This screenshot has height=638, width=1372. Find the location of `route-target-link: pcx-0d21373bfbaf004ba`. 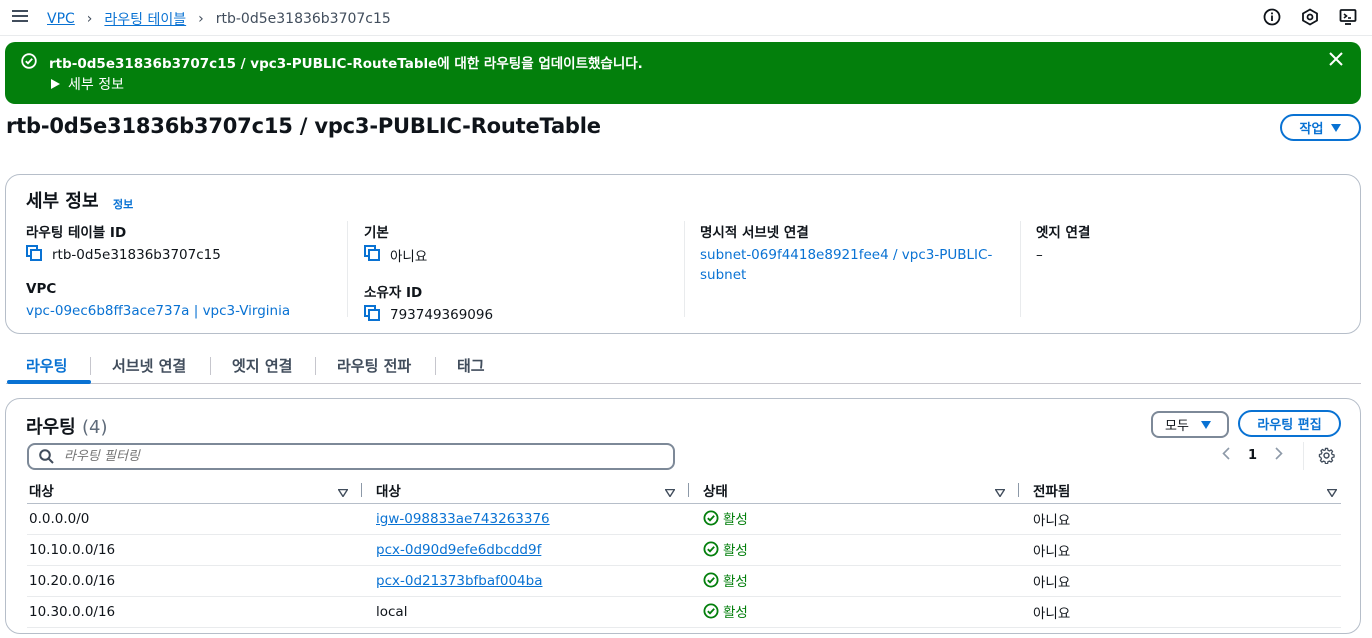

route-target-link: pcx-0d21373bfbaf004ba is located at coordinates (459, 581).